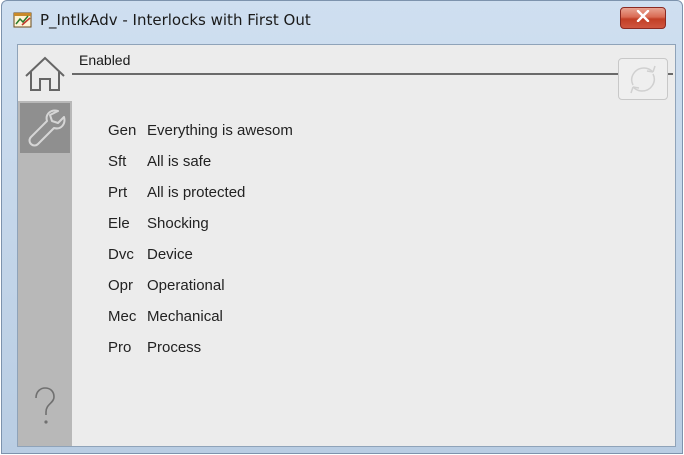  I want to click on refresh-button, so click(643, 79).